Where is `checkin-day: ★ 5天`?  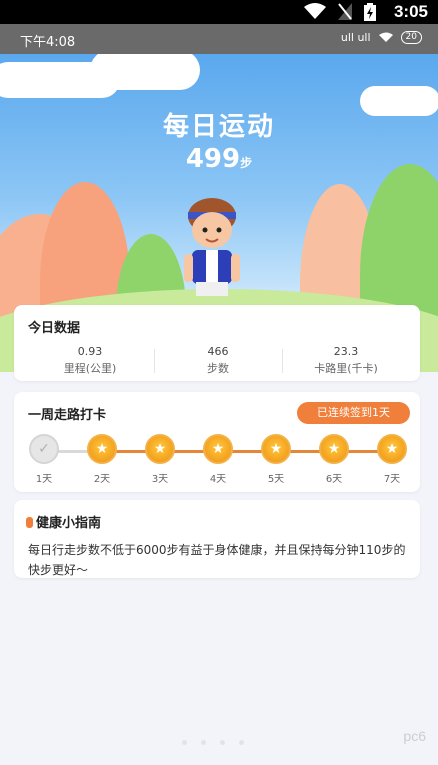
checkin-day: ★ 5天 is located at coordinates (276, 459).